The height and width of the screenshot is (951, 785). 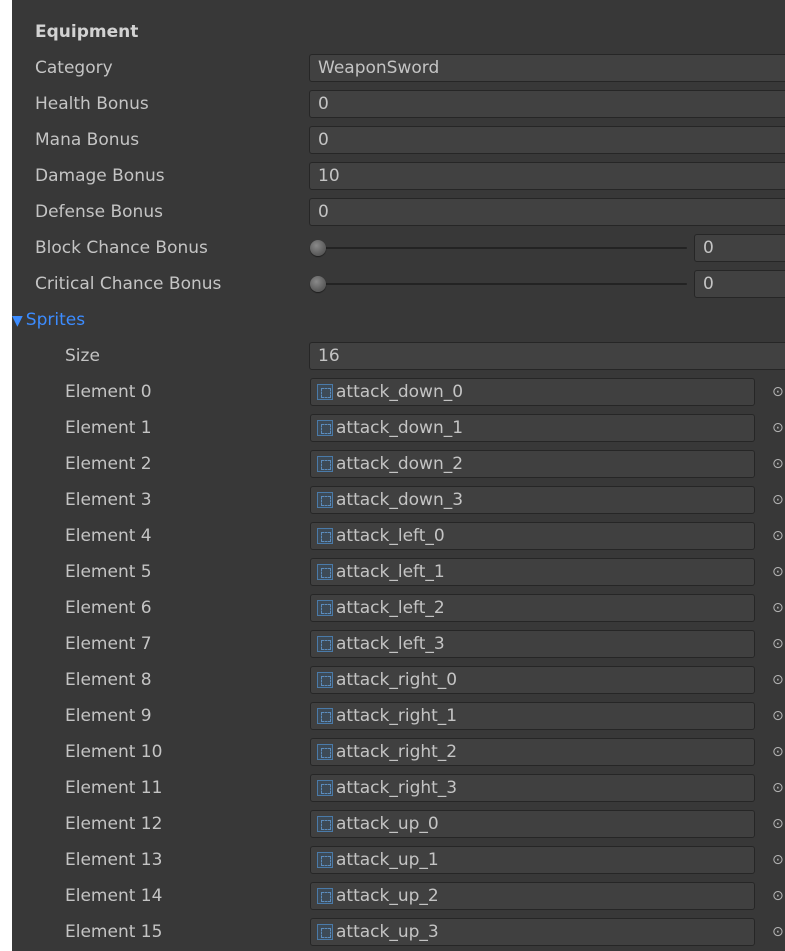 What do you see at coordinates (532, 500) in the screenshot?
I see `sprite-object-field: attack_down_3` at bounding box center [532, 500].